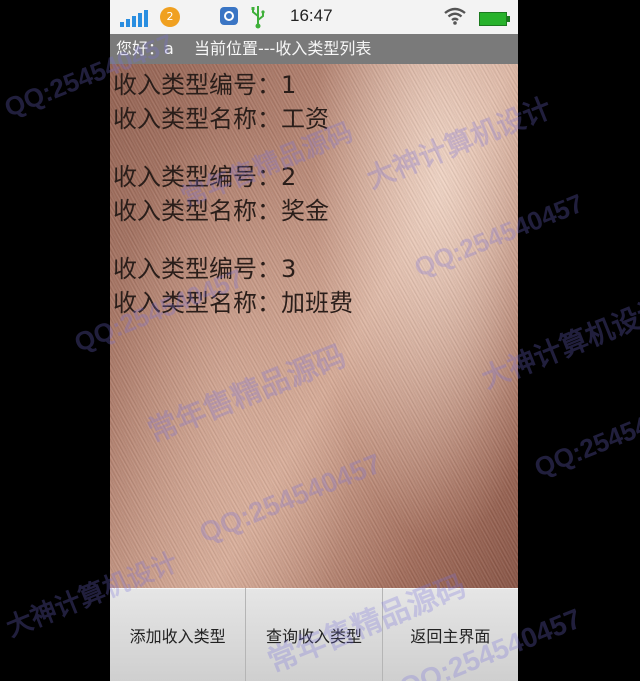  What do you see at coordinates (145, 48) in the screenshot?
I see `greeting-text: 您好：a` at bounding box center [145, 48].